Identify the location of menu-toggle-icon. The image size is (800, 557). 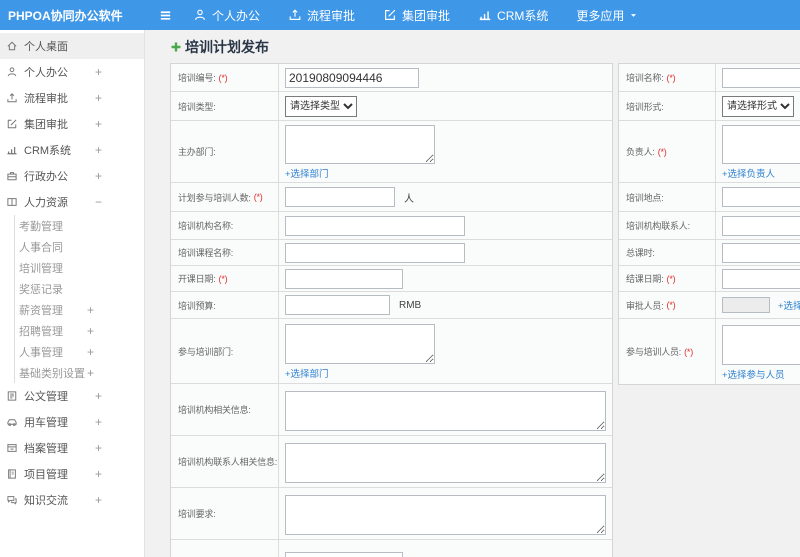
(165, 15).